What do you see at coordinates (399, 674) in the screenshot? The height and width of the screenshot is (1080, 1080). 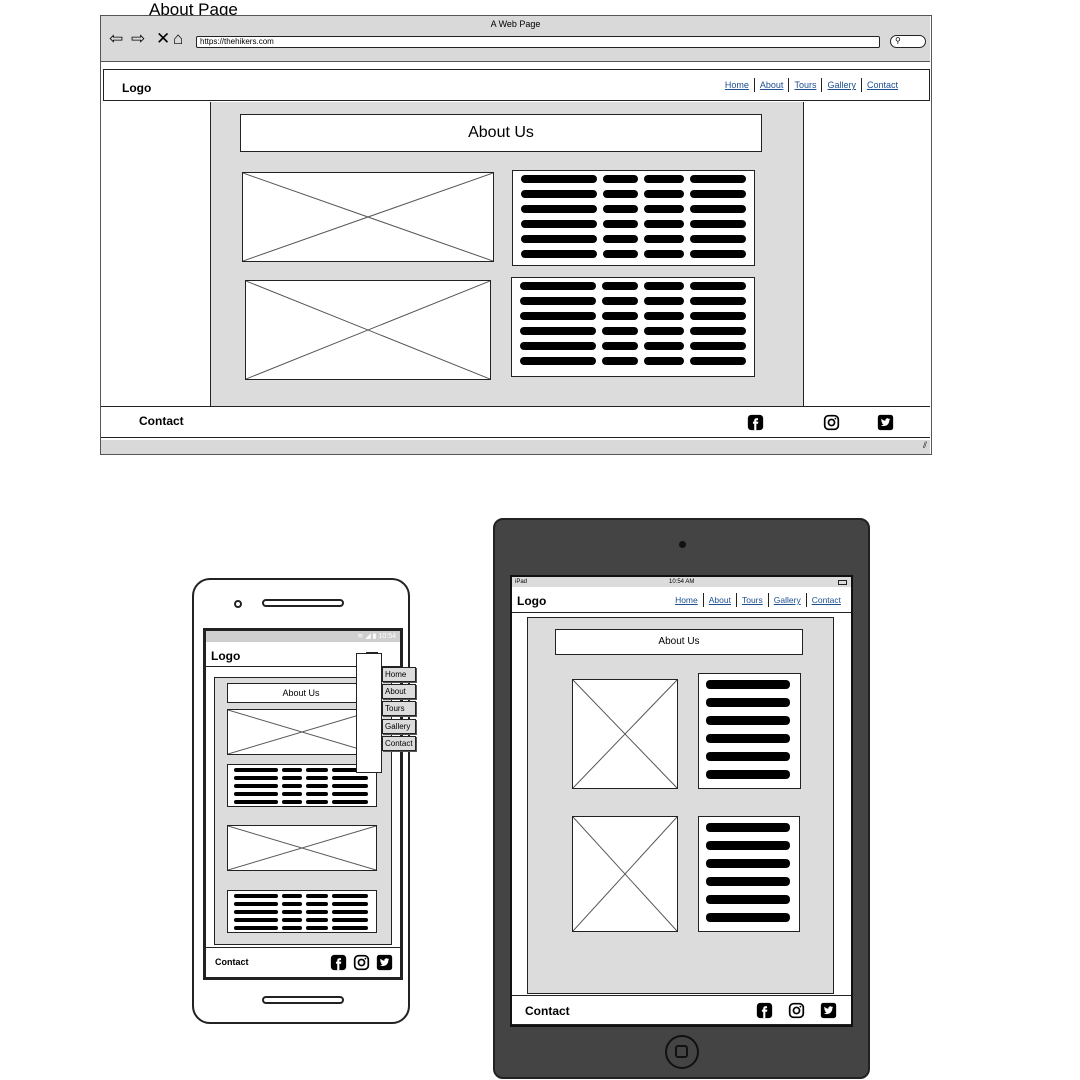 I see `menu-item-home: Home` at bounding box center [399, 674].